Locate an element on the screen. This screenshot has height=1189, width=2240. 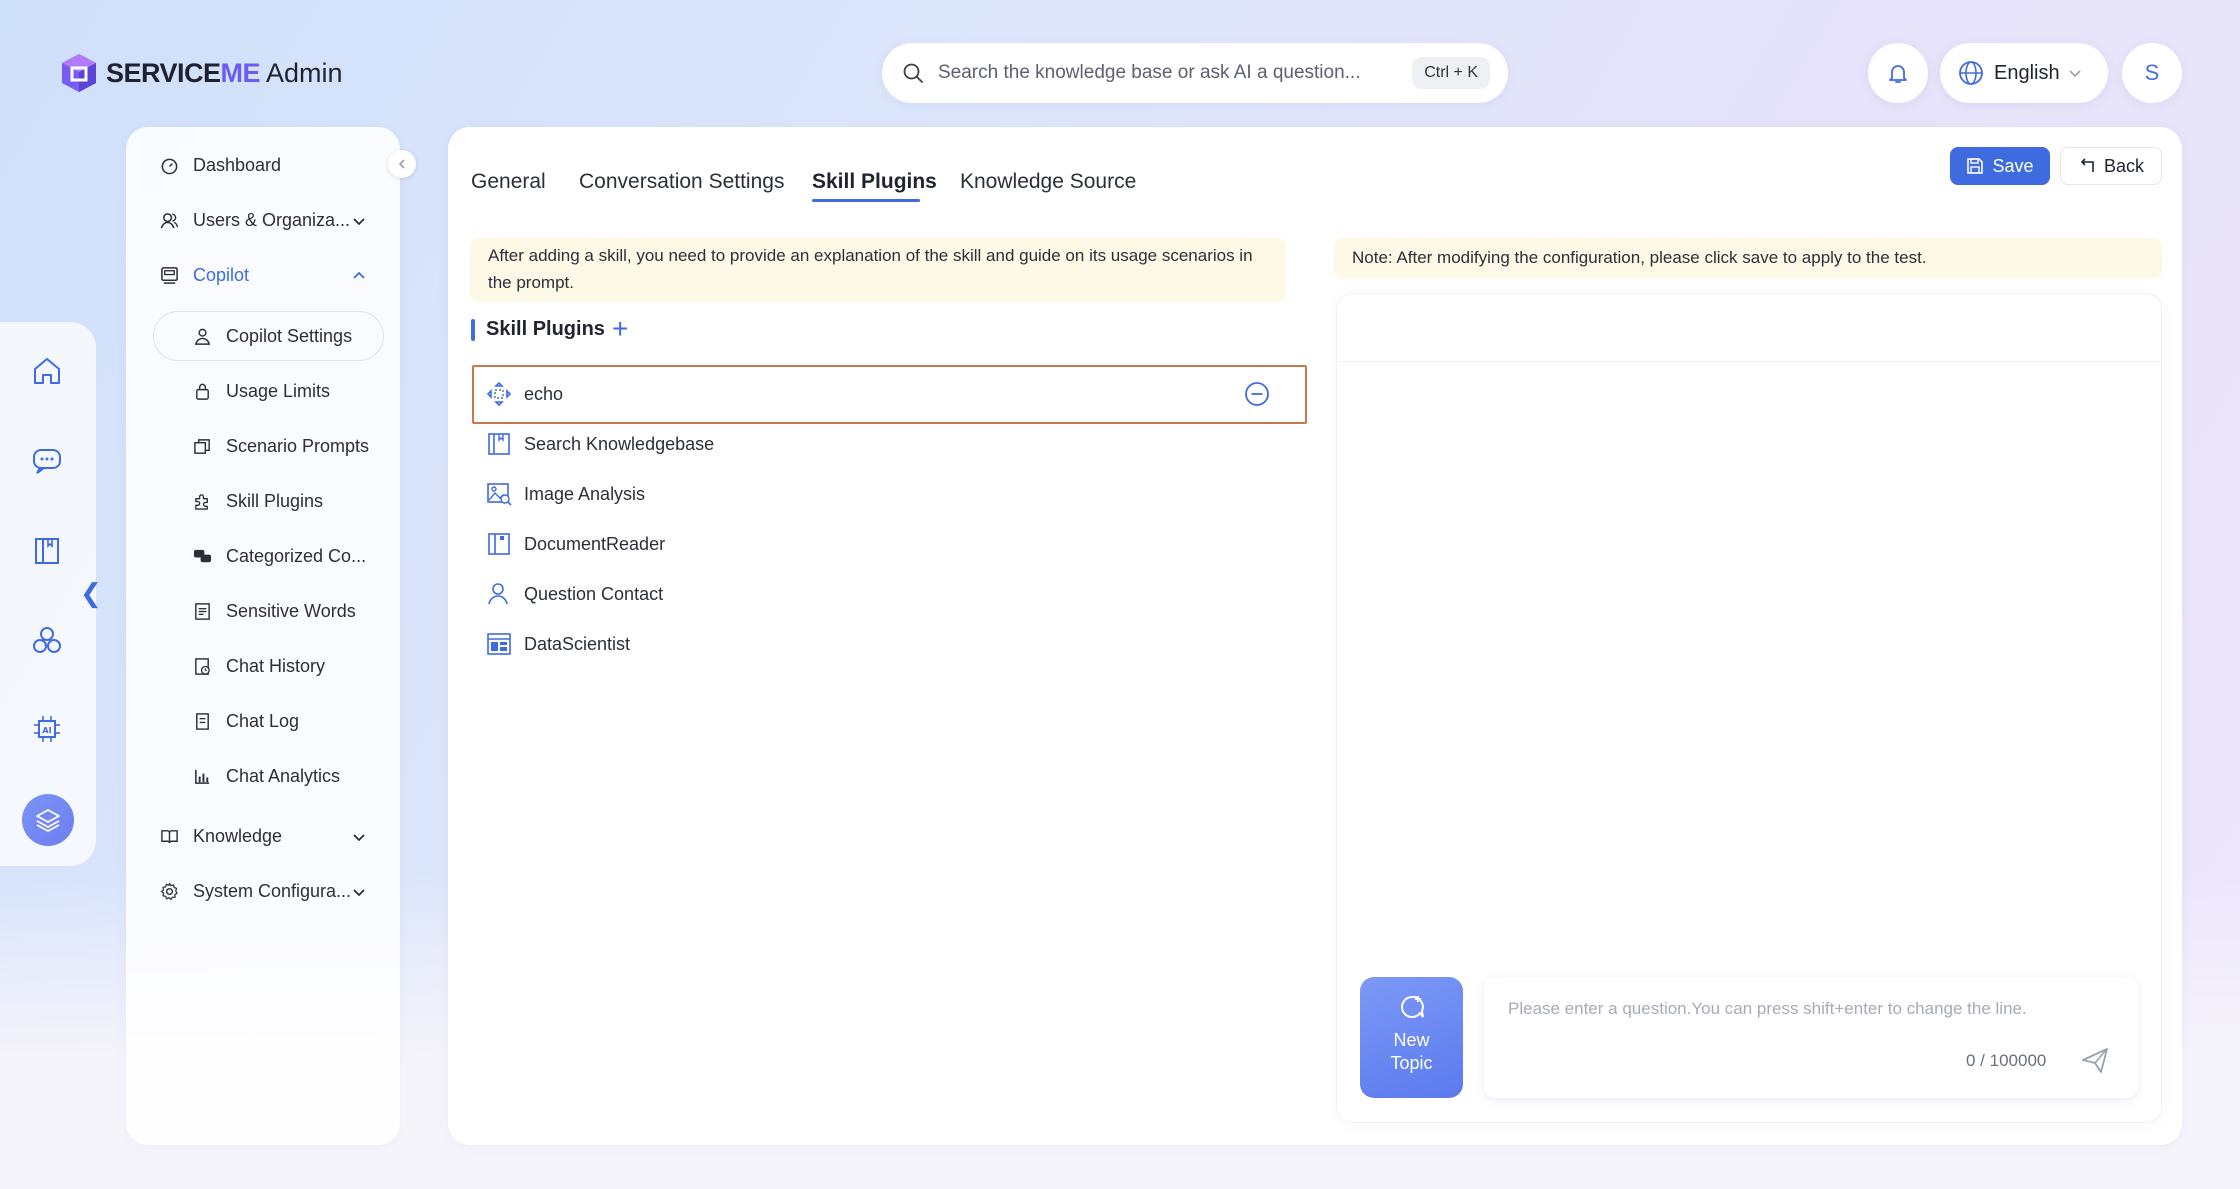
plugin-item-document-reader: DocumentReader is located at coordinates (575, 544).